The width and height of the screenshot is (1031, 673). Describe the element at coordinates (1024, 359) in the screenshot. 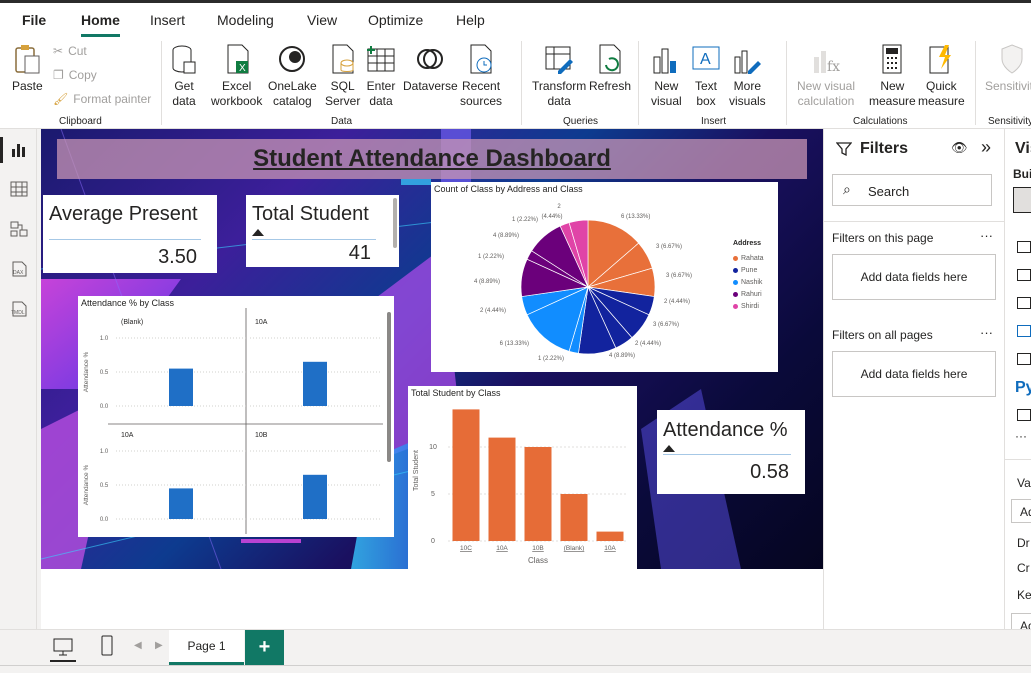

I see `table-visual-icon` at that location.